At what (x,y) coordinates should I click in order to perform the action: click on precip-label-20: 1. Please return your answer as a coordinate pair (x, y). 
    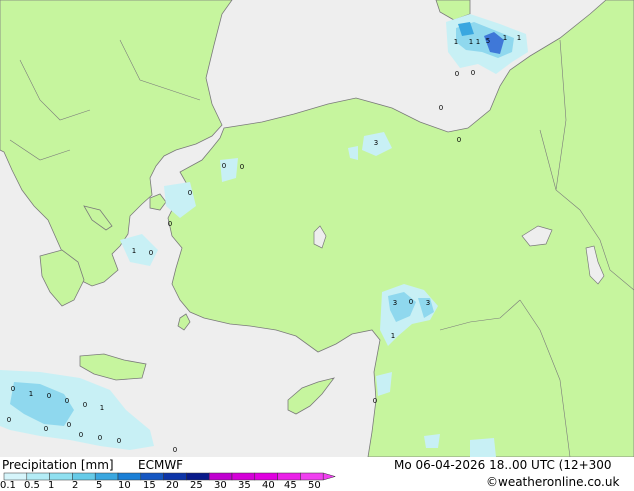
    Looking at the image, I should click on (393, 336).